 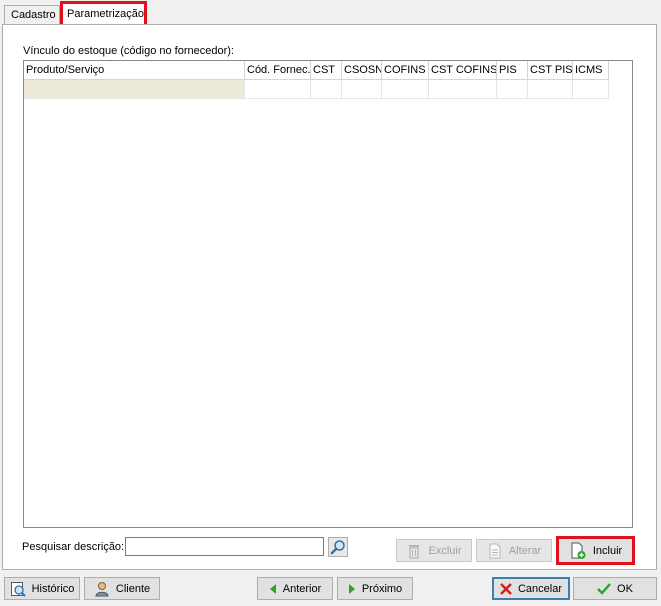 What do you see at coordinates (302, 588) in the screenshot?
I see `previous-button-label: Anterior` at bounding box center [302, 588].